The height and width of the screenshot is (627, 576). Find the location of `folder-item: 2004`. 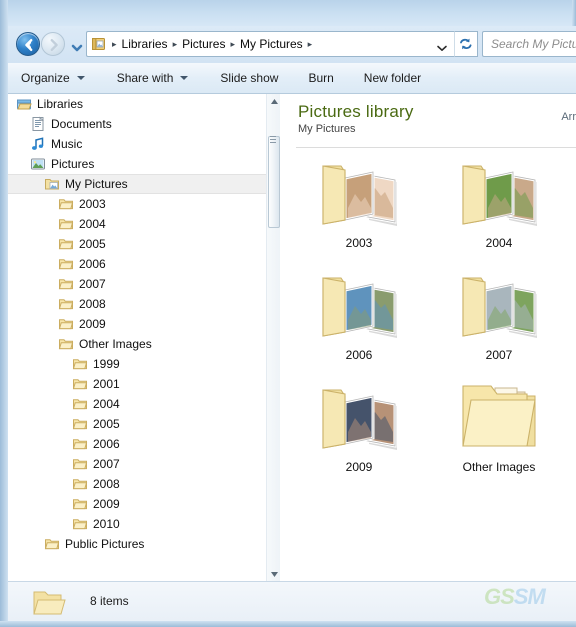

folder-item: 2004 is located at coordinates (499, 208).